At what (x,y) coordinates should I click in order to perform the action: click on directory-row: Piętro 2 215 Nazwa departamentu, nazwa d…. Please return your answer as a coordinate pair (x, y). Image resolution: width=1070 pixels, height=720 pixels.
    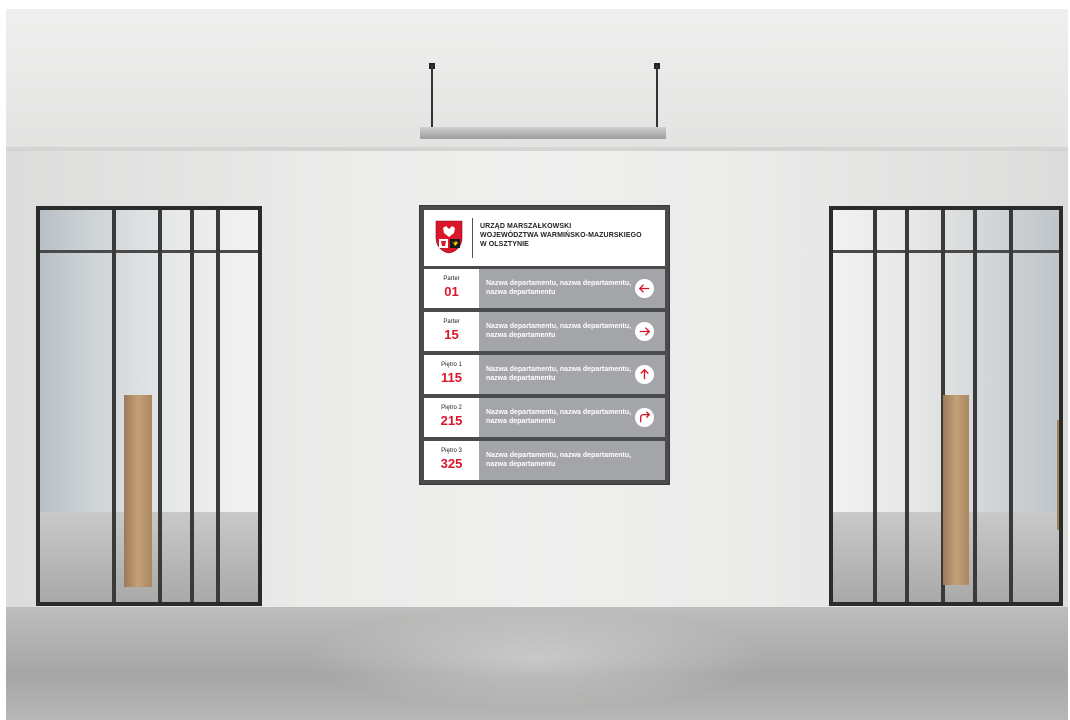
    Looking at the image, I should click on (544, 417).